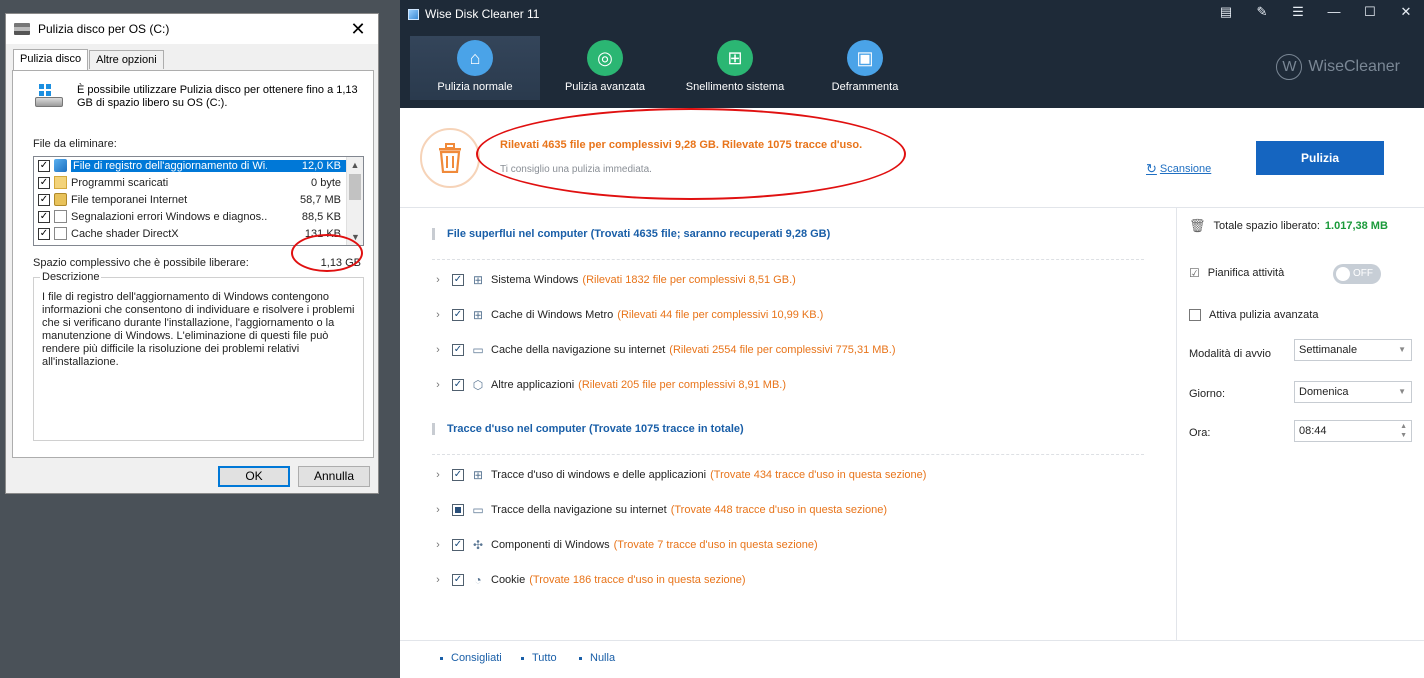  Describe the element at coordinates (1328, 350) in the screenshot. I see `mode-value: Settimanale` at that location.